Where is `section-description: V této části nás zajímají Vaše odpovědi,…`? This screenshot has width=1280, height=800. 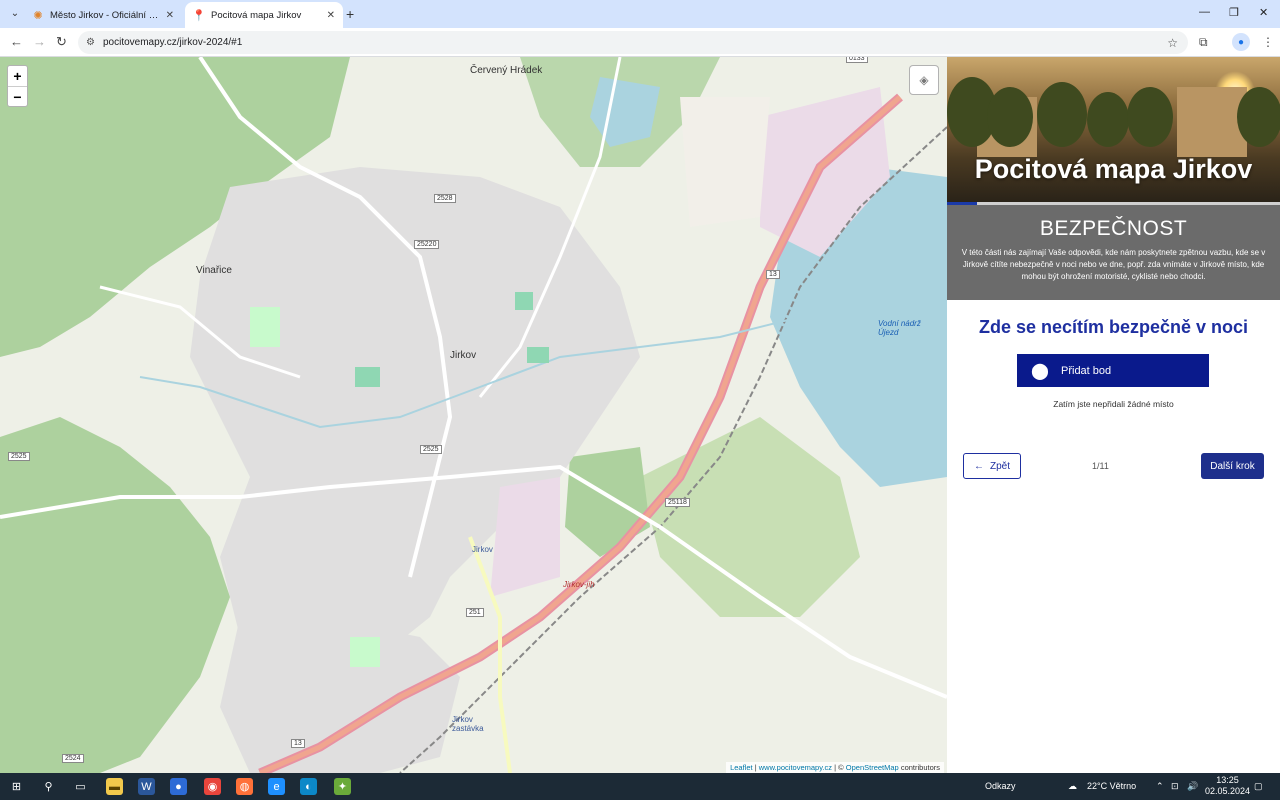
section-description: V této části nás zajímají Vaše odpovědi,… is located at coordinates (1113, 264).